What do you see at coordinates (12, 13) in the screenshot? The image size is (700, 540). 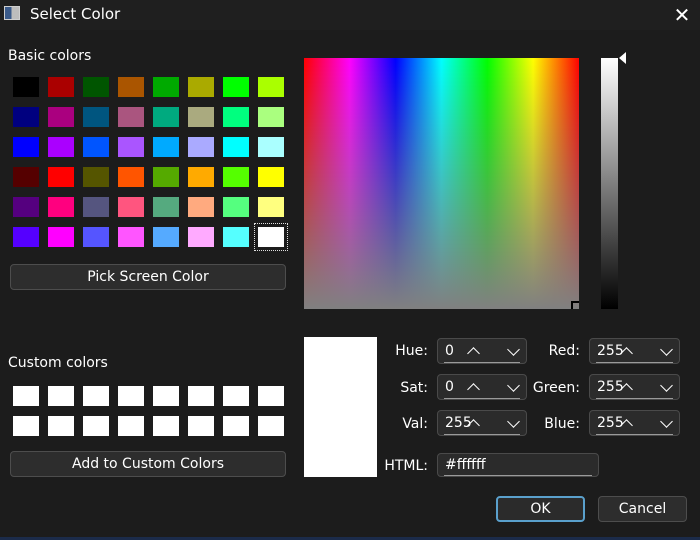 I see `app-icon` at bounding box center [12, 13].